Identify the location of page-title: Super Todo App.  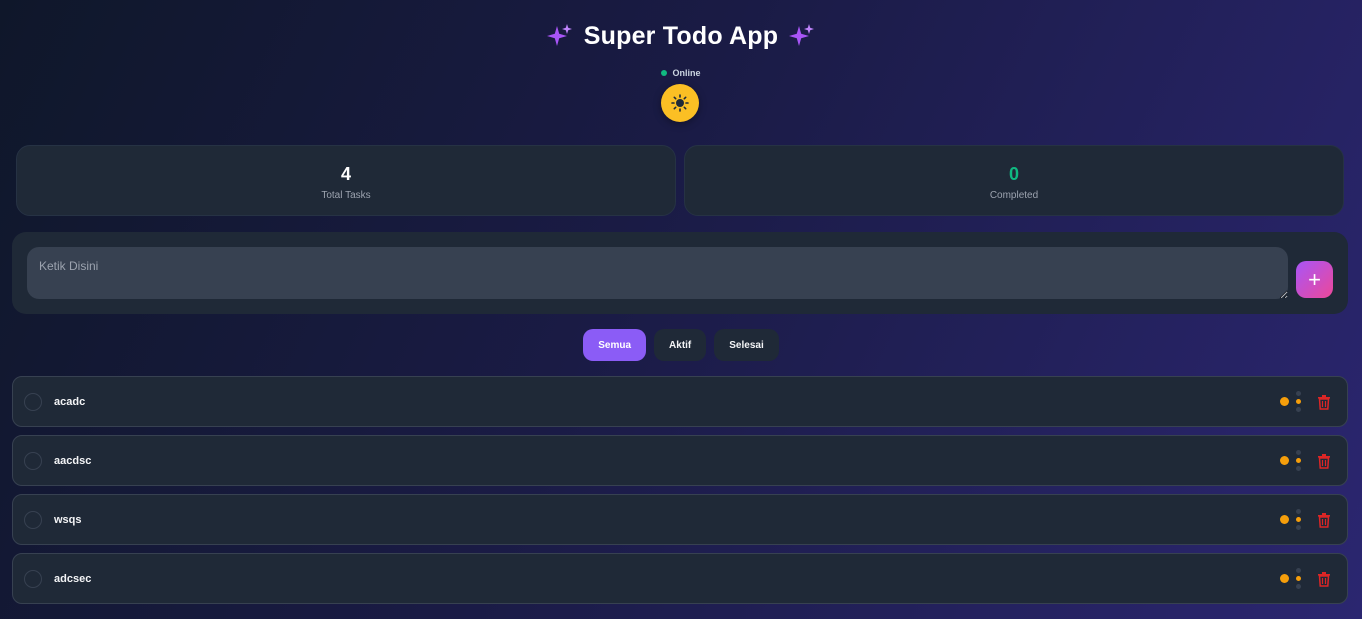
(681, 35).